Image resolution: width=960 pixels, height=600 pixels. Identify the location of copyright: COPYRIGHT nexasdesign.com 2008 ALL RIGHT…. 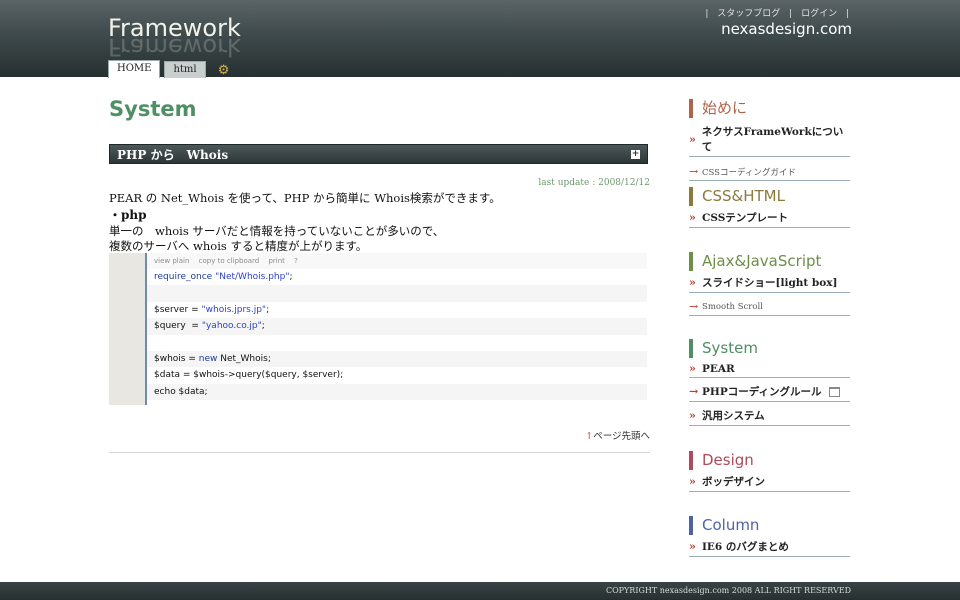
(728, 590).